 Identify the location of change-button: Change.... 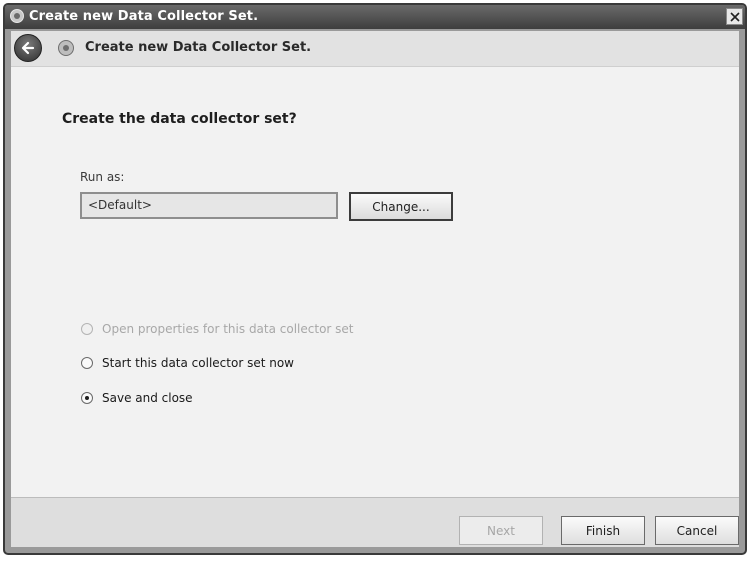
(401, 206).